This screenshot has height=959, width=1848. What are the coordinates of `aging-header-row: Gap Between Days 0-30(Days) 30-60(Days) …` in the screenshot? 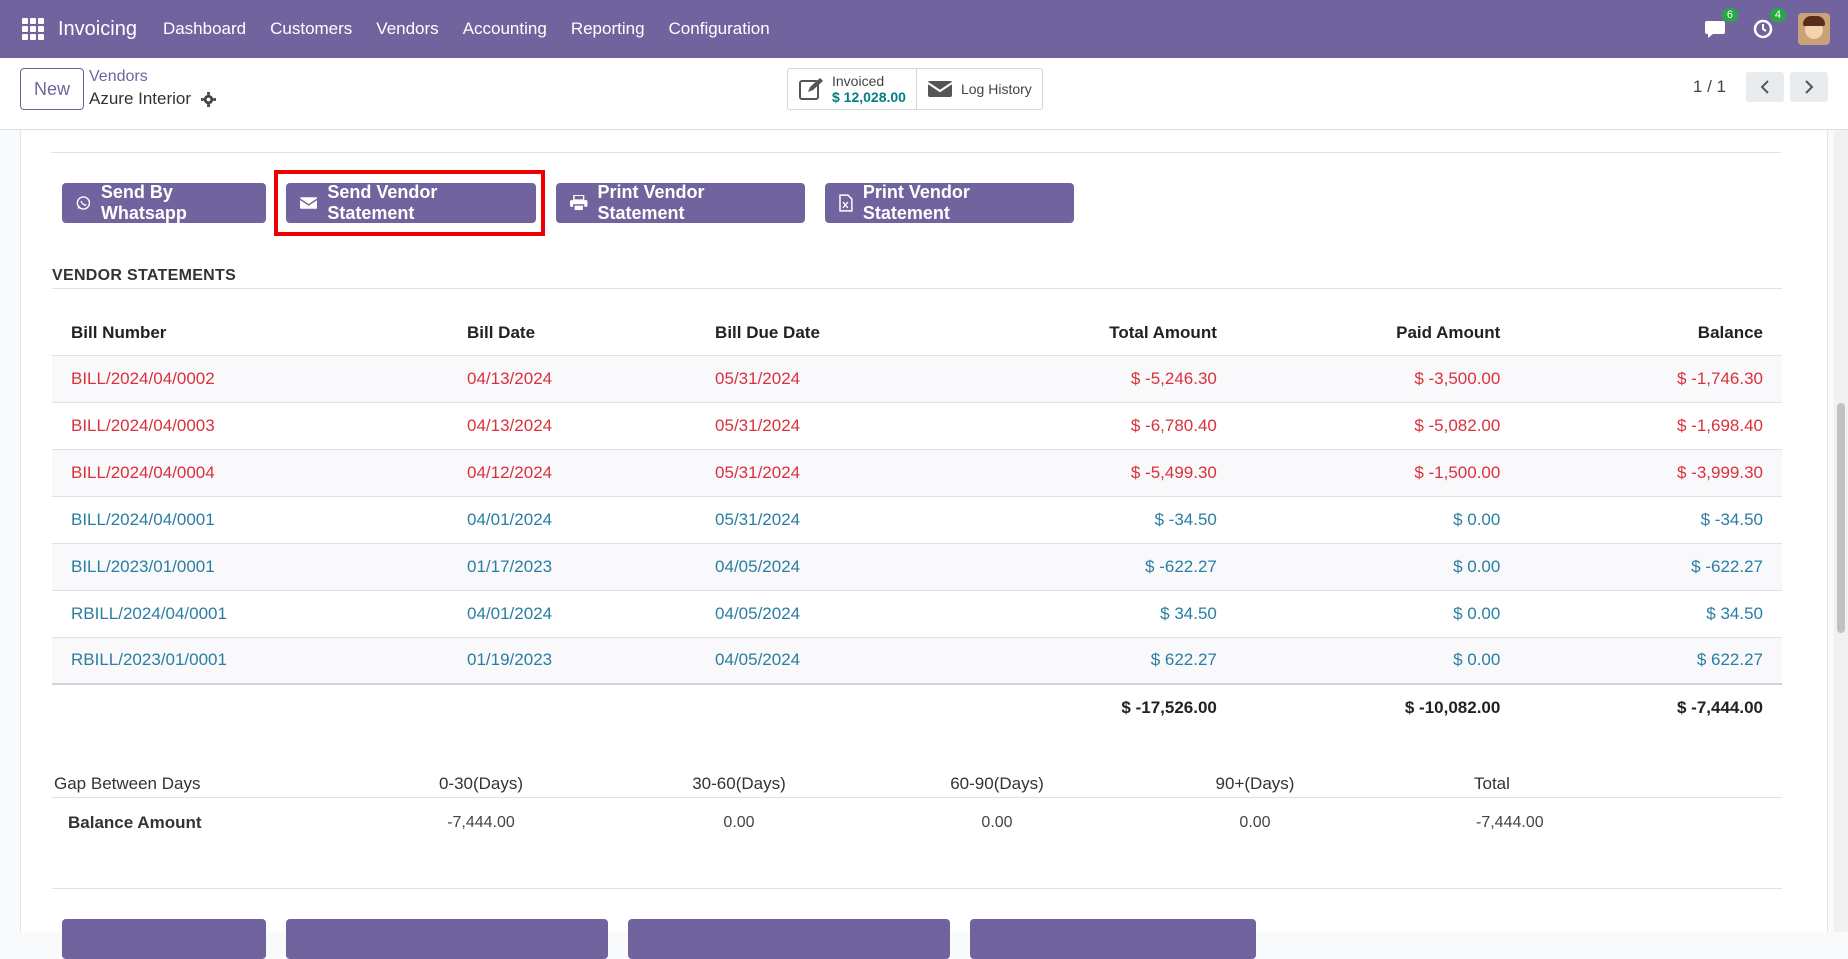 It's located at (917, 784).